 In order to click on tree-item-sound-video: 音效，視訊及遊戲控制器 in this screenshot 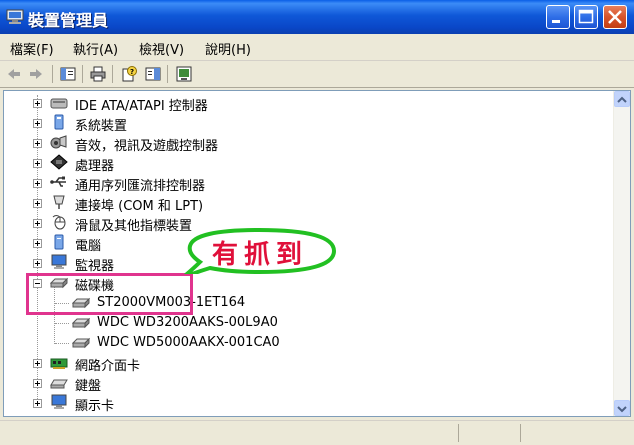, I will do `click(304, 143)`.